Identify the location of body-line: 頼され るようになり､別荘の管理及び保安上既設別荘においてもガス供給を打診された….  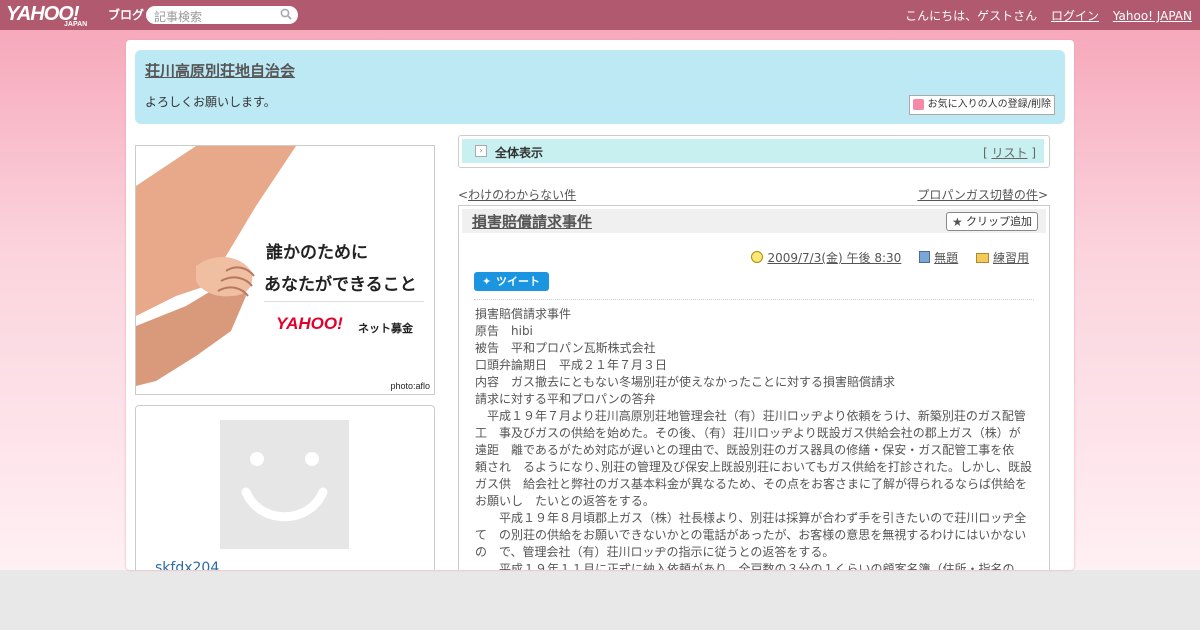
(754, 467).